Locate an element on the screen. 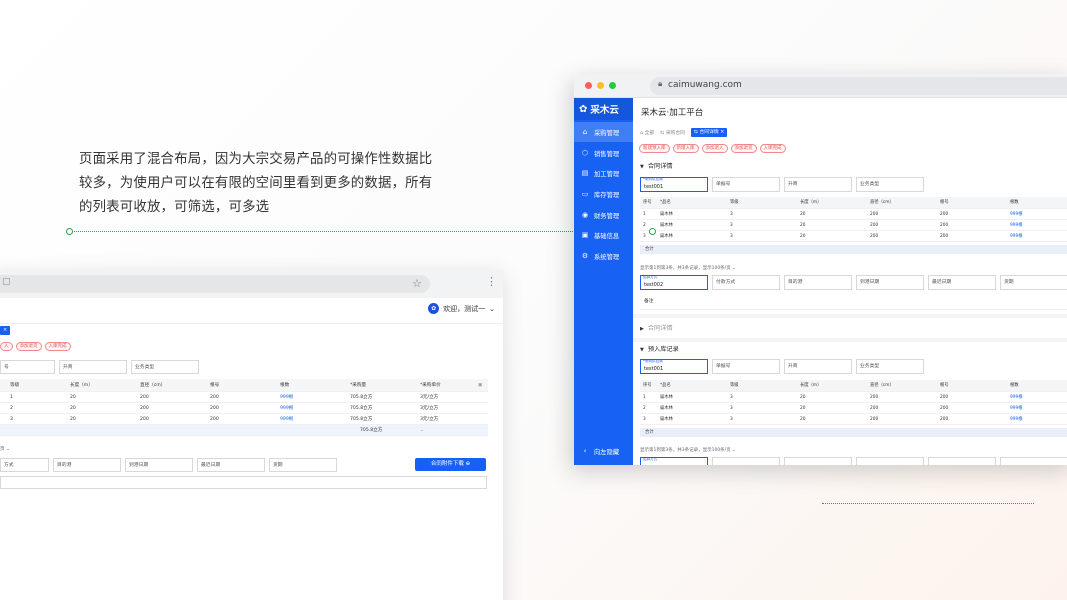  section-contract-detail: ▼ 合同详情 is located at coordinates (656, 165).